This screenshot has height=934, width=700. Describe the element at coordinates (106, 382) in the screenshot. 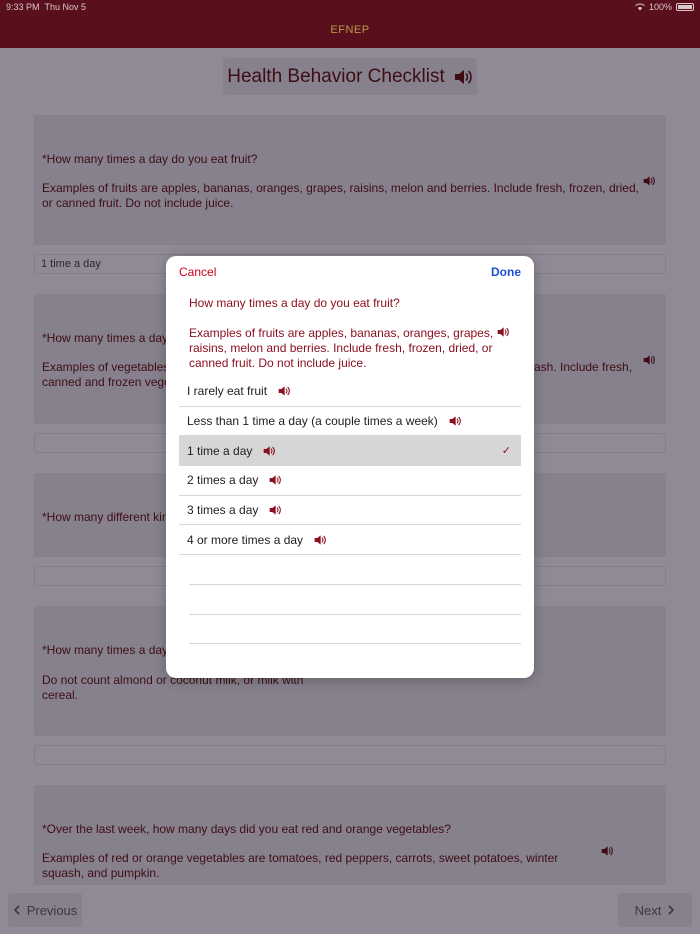

I see `question-example-left2: canned and frozen vege` at that location.